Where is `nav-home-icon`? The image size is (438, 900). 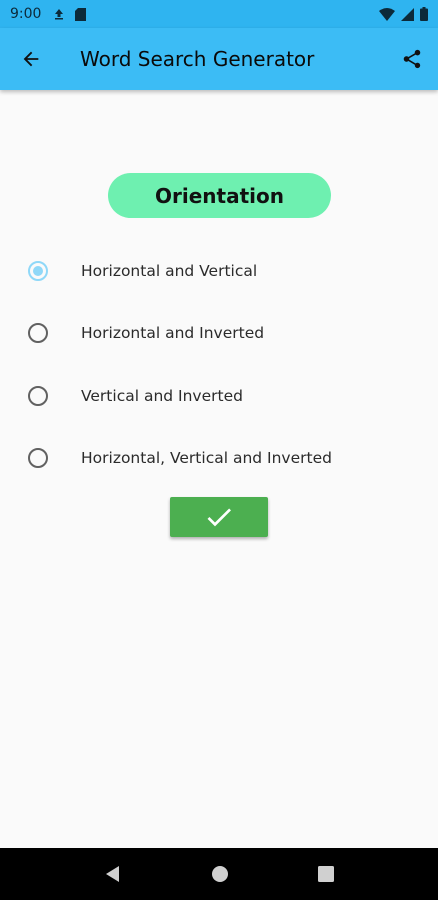 nav-home-icon is located at coordinates (220, 874).